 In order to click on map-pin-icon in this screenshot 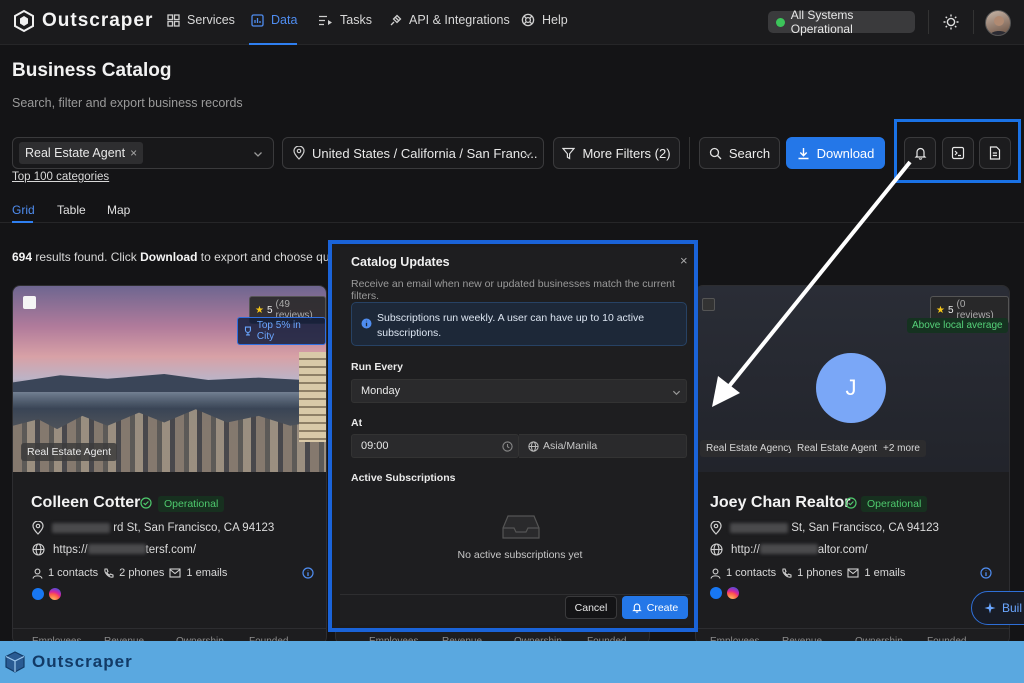, I will do `click(299, 153)`.